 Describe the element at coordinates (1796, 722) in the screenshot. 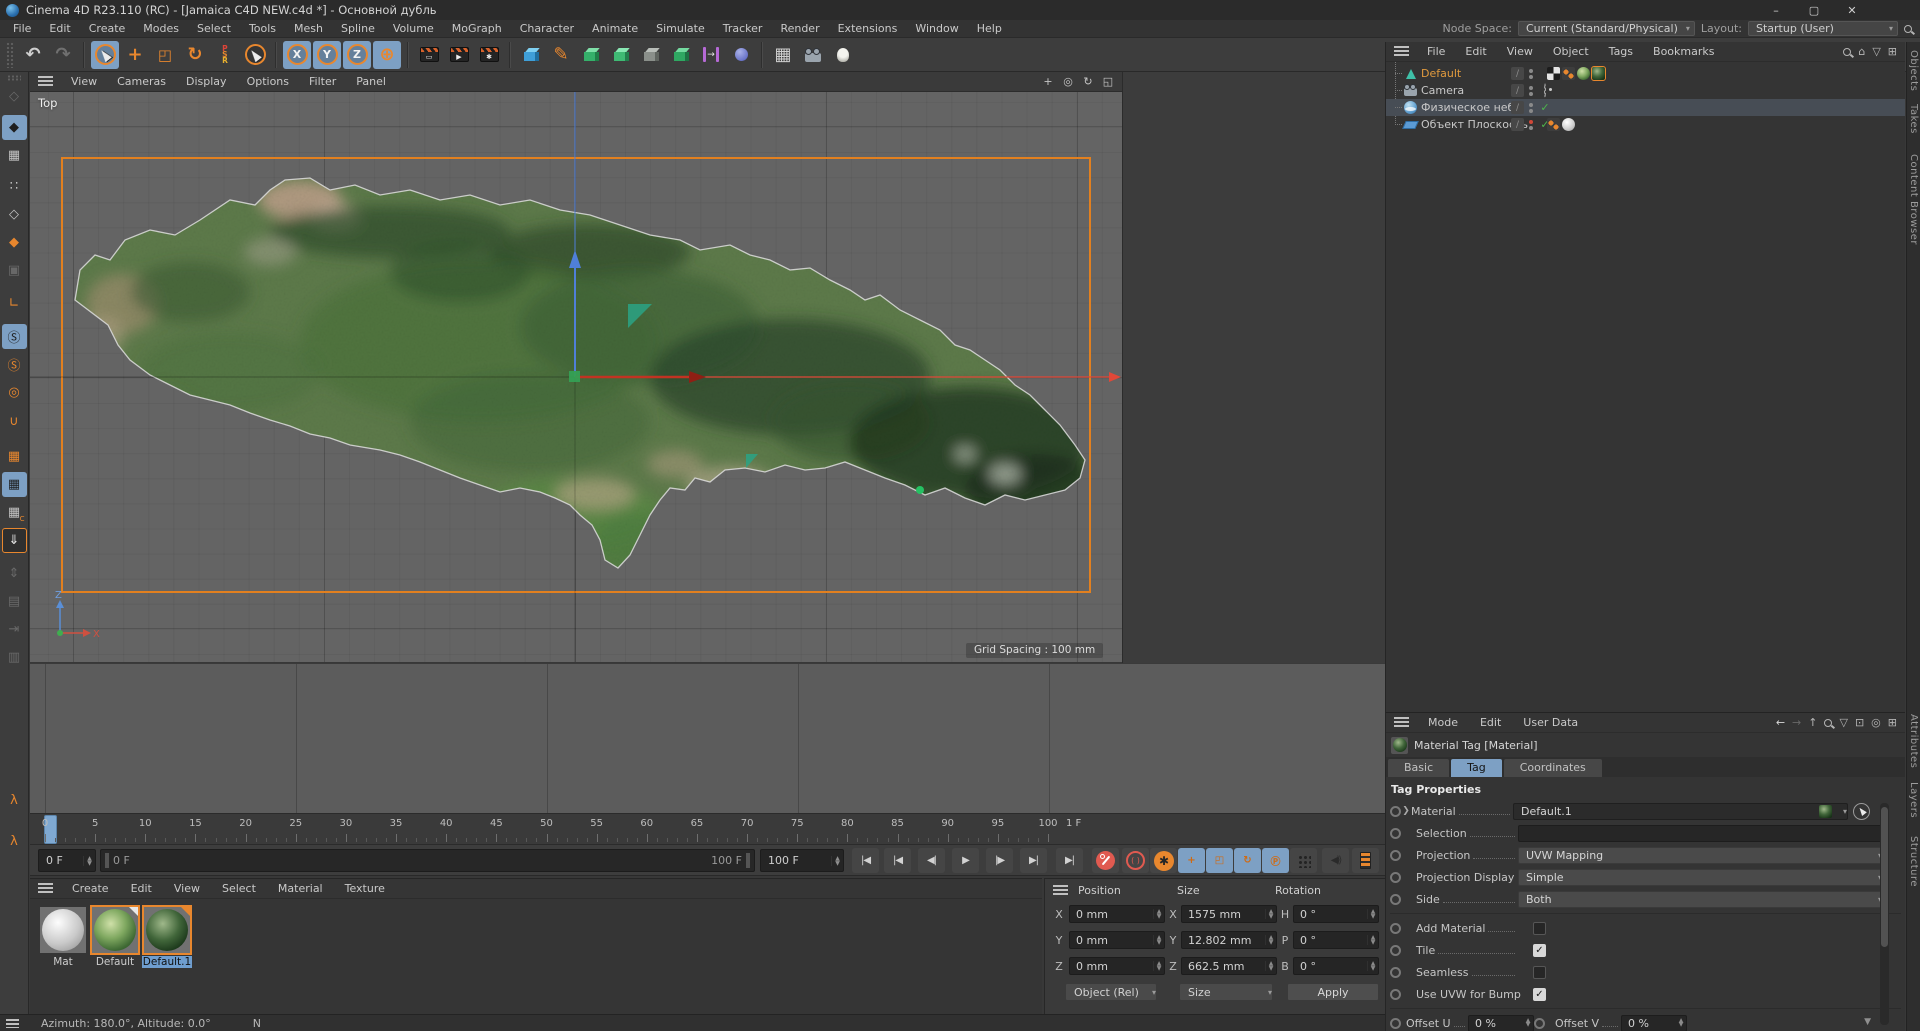

I see `forward-icon: →` at that location.